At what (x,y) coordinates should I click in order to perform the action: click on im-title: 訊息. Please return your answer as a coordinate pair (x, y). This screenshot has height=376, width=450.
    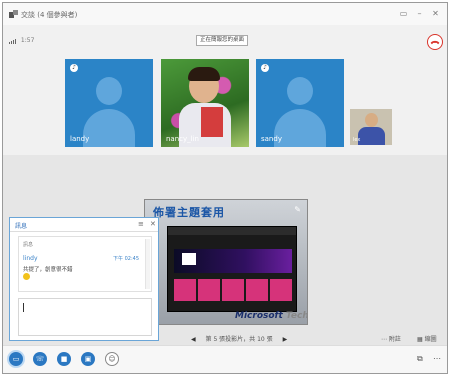
    Looking at the image, I should click on (21, 226).